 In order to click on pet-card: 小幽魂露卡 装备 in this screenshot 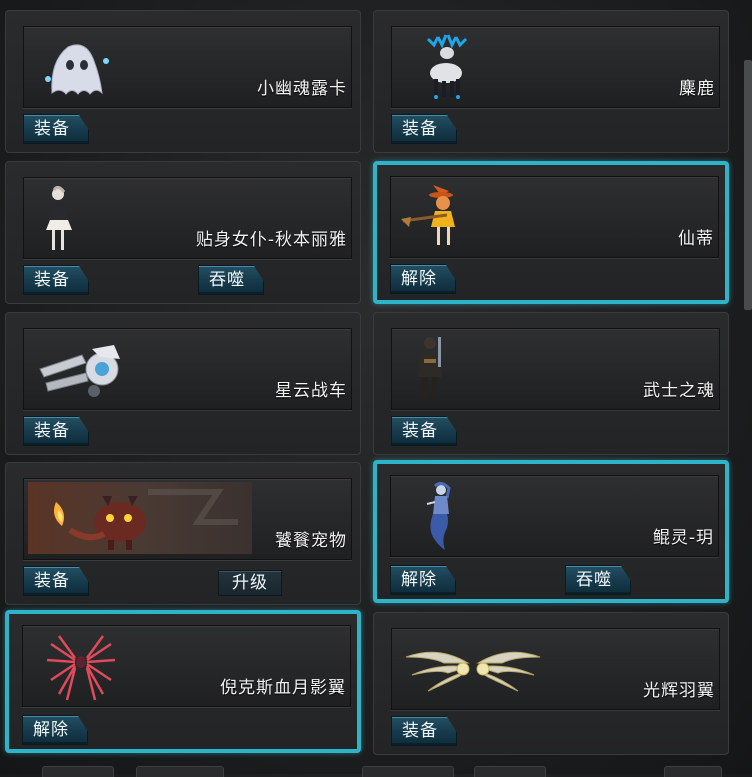, I will do `click(183, 81)`.